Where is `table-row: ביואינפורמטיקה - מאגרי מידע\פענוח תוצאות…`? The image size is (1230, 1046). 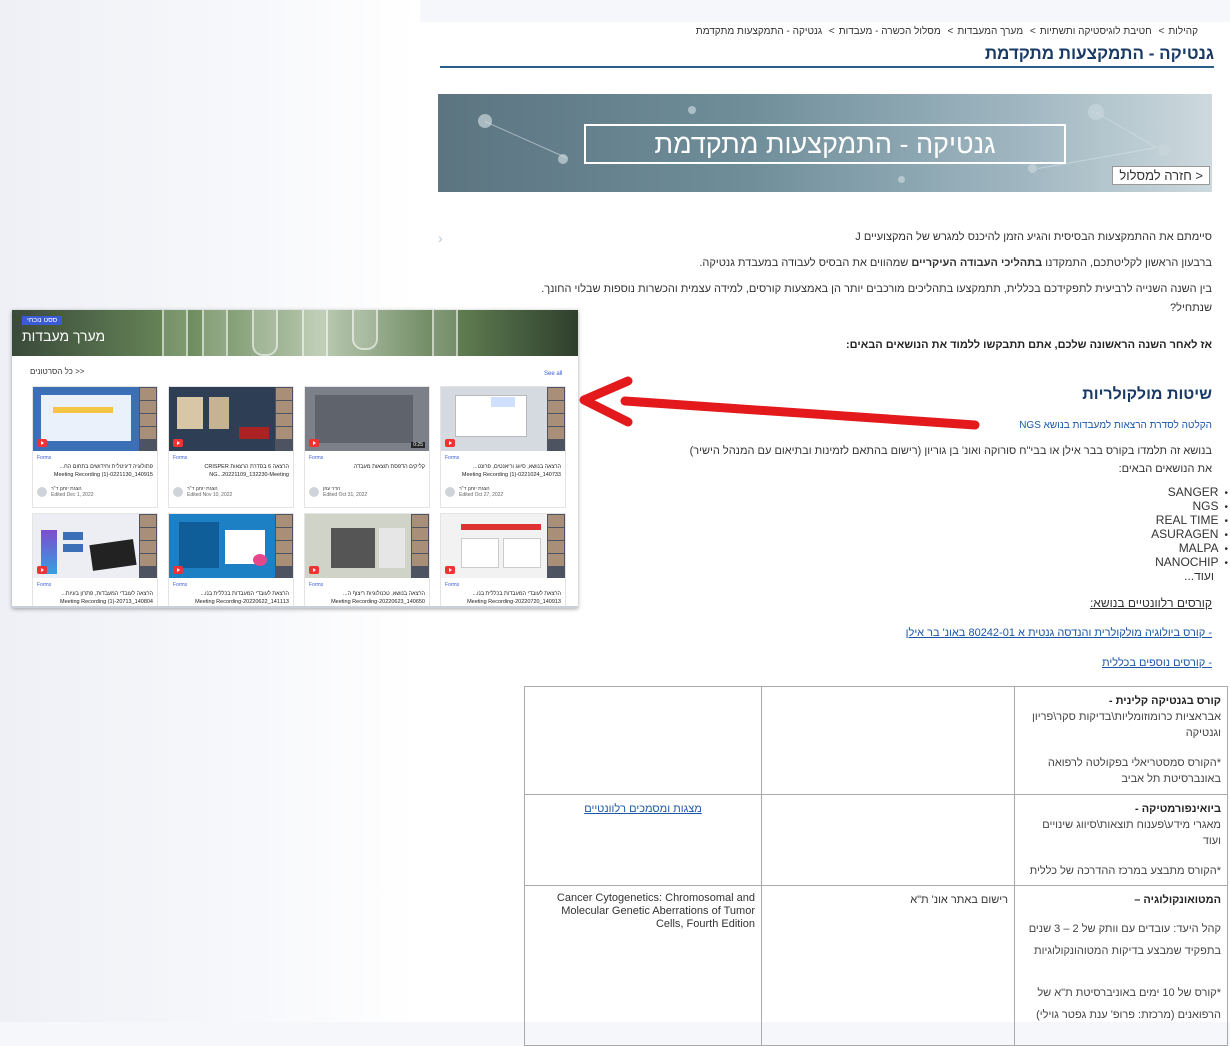 table-row: ביואינפורמטיקה - מאגרי מידע\פענוח תוצאות… is located at coordinates (876, 840).